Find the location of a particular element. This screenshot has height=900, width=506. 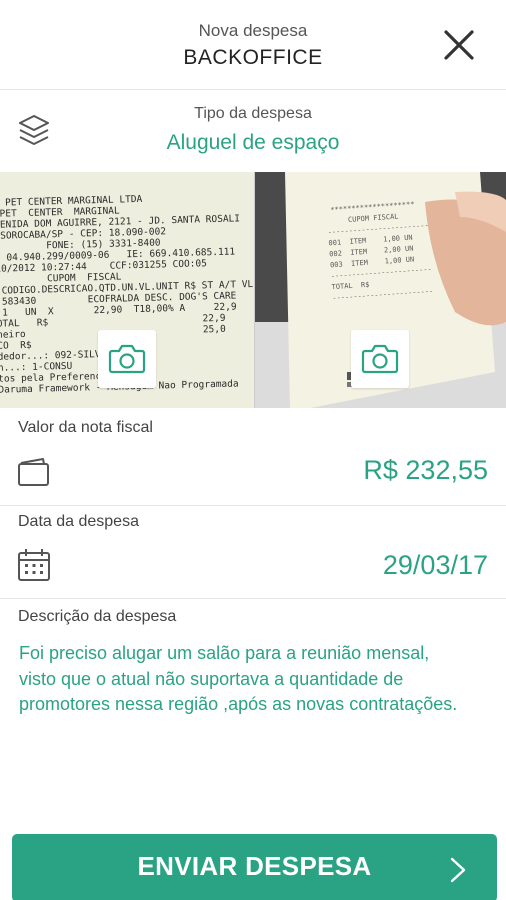

close-icon is located at coordinates (459, 45).